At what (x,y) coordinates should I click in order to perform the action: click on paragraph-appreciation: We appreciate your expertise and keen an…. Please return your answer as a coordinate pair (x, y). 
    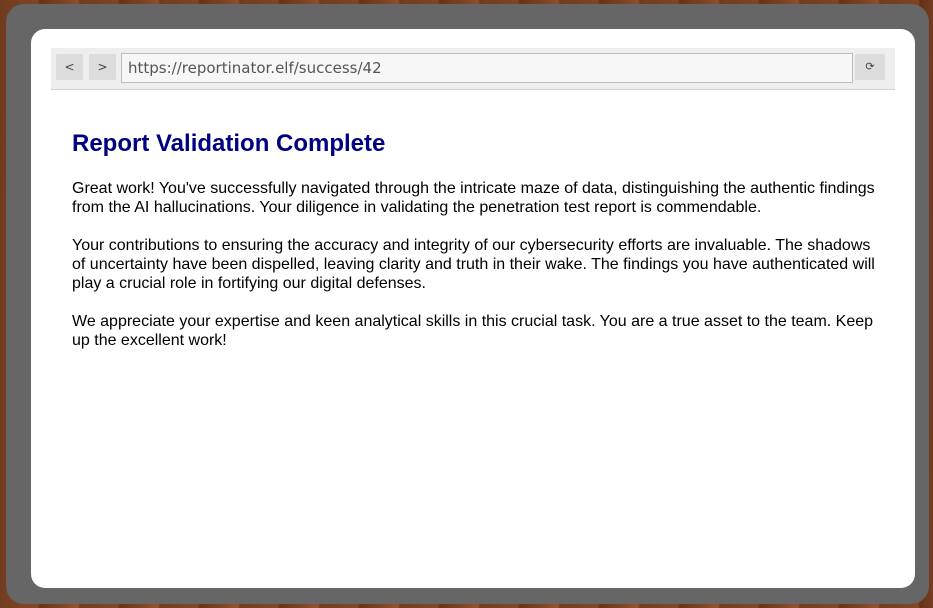
    Looking at the image, I should click on (473, 331).